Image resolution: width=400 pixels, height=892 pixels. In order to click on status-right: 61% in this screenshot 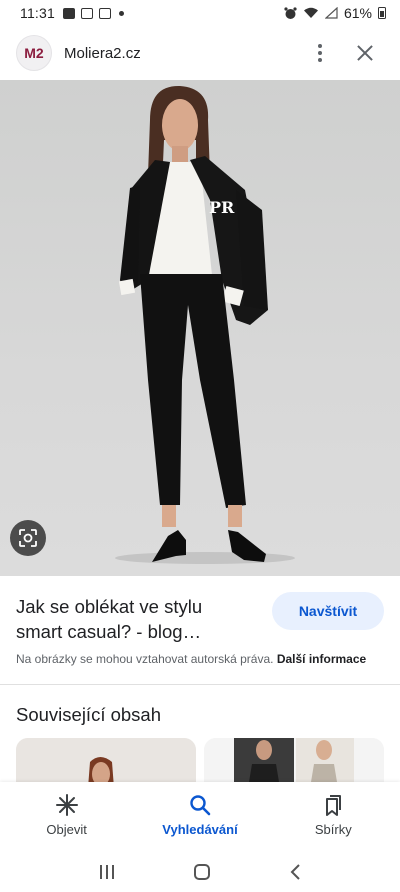, I will do `click(335, 13)`.